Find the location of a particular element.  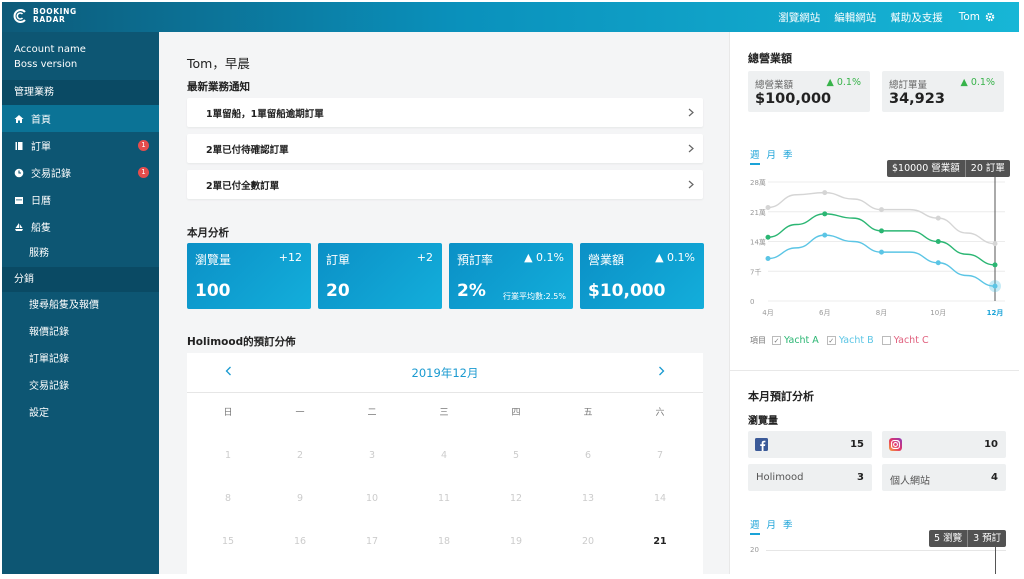

sidebar-item-order-records: 訂單記錄 is located at coordinates (80, 359).